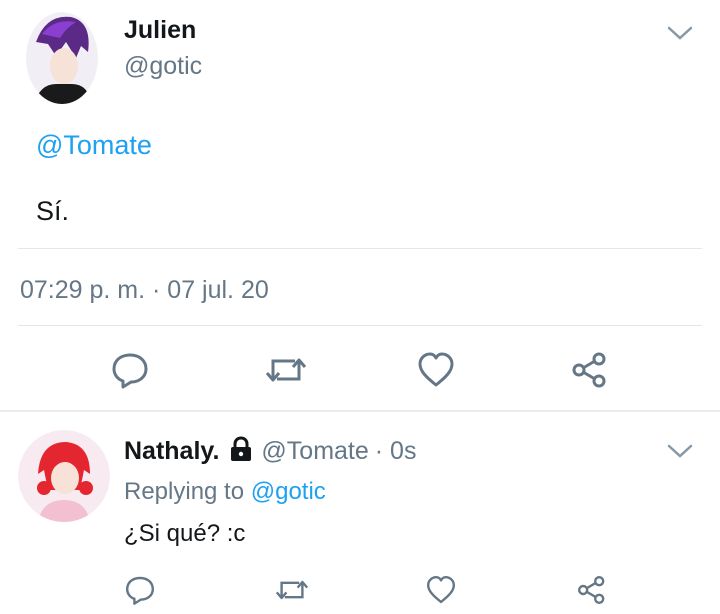 This screenshot has height=614, width=720. What do you see at coordinates (160, 30) in the screenshot?
I see `author-name: Julien` at bounding box center [160, 30].